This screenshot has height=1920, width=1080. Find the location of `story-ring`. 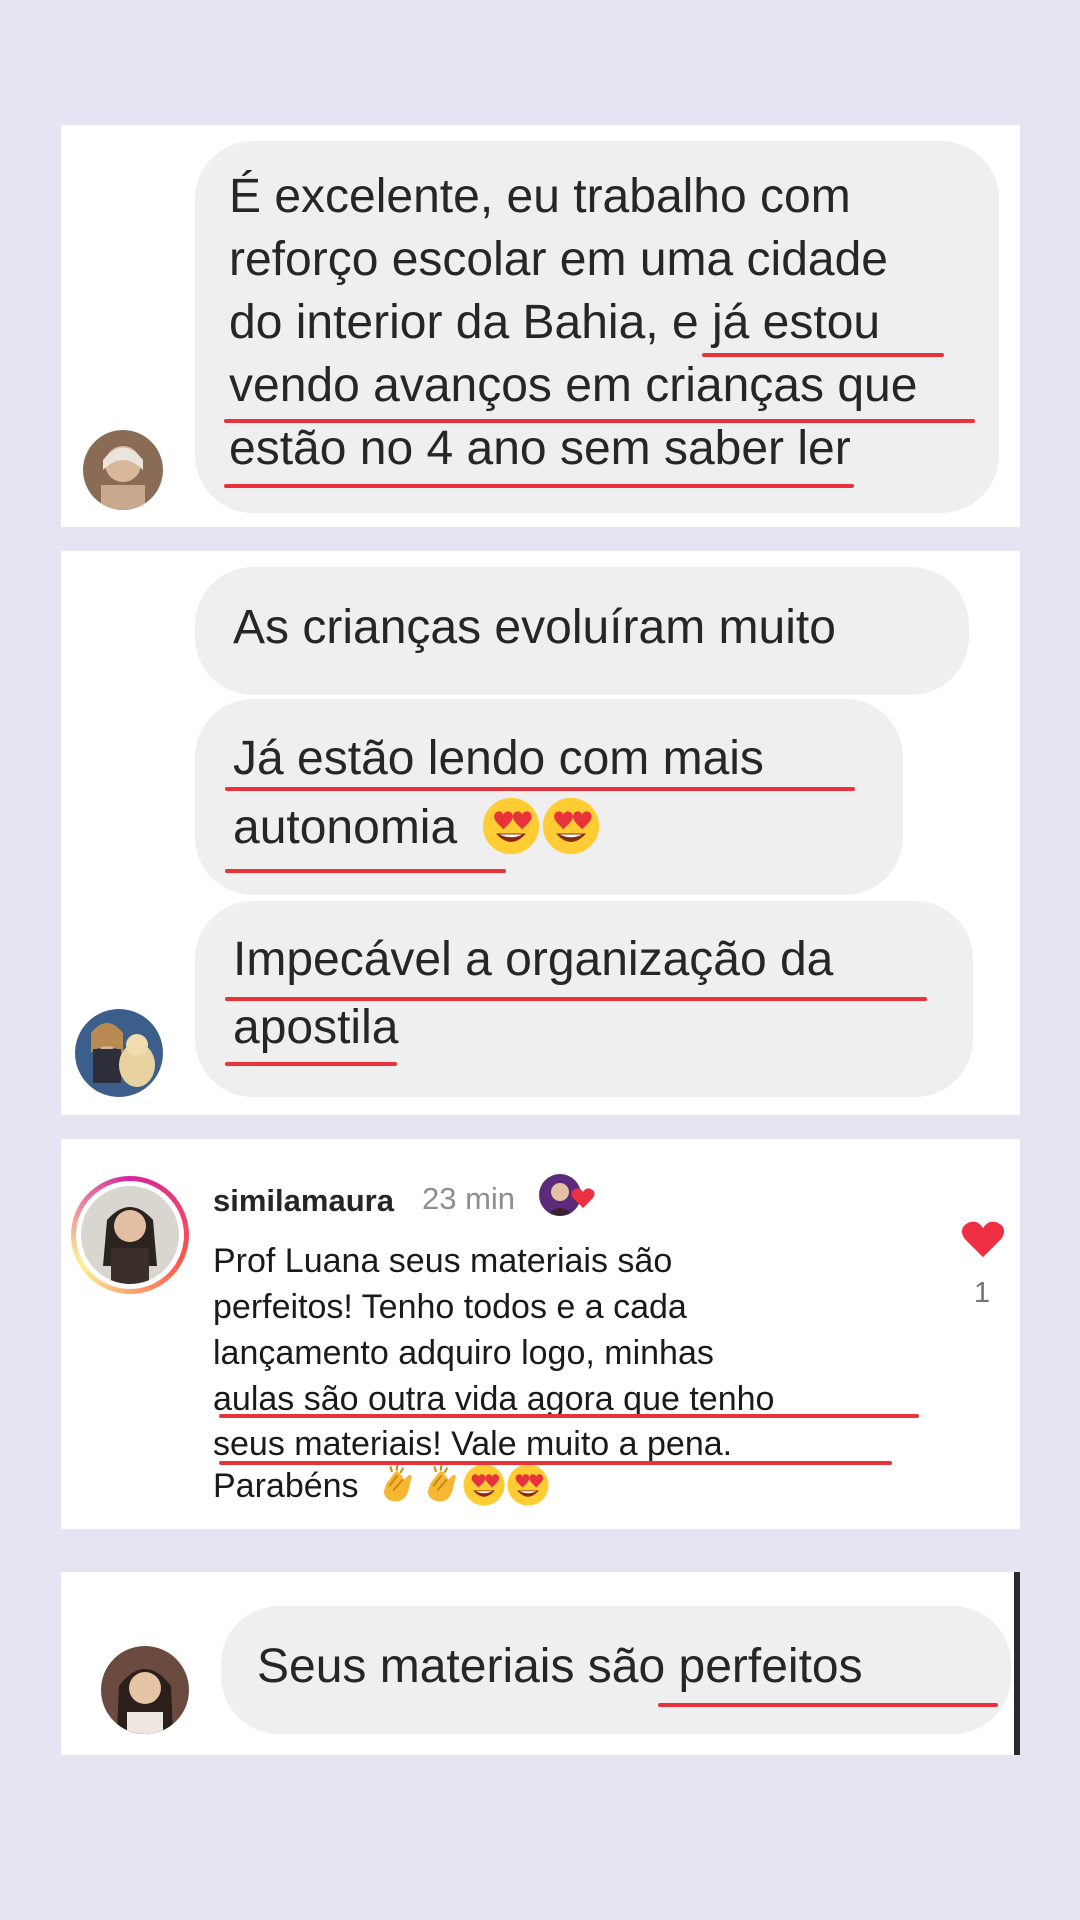

story-ring is located at coordinates (130, 1235).